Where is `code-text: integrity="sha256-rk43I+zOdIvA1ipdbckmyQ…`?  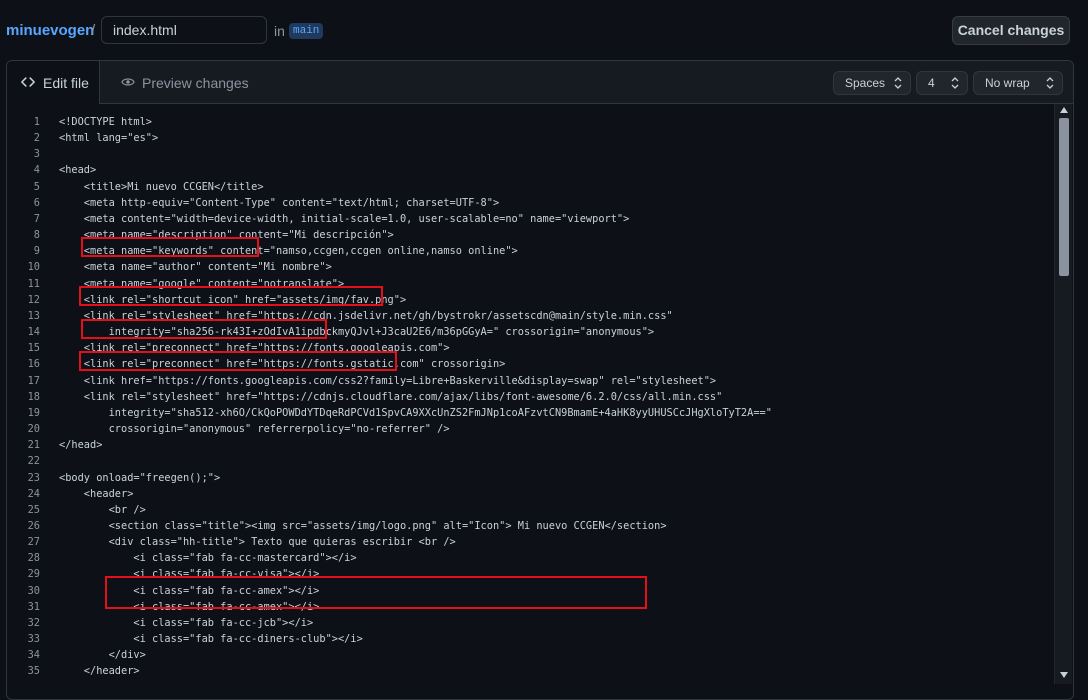
code-text: integrity="sha256-rk43I+zOdIvA1ipdbckmyQ… is located at coordinates (357, 332).